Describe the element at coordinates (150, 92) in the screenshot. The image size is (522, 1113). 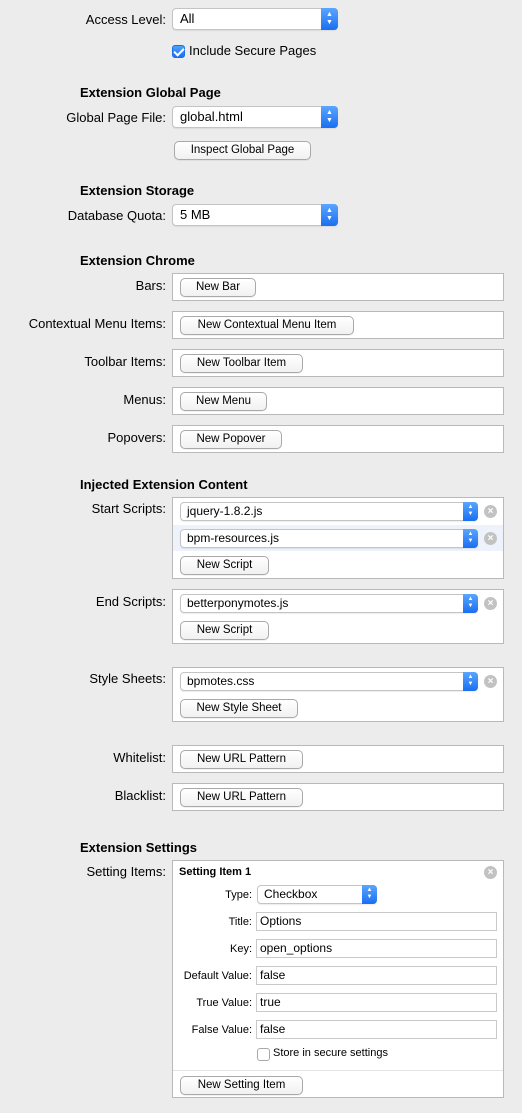
I see `global-page-heading: Extension Global Page` at that location.